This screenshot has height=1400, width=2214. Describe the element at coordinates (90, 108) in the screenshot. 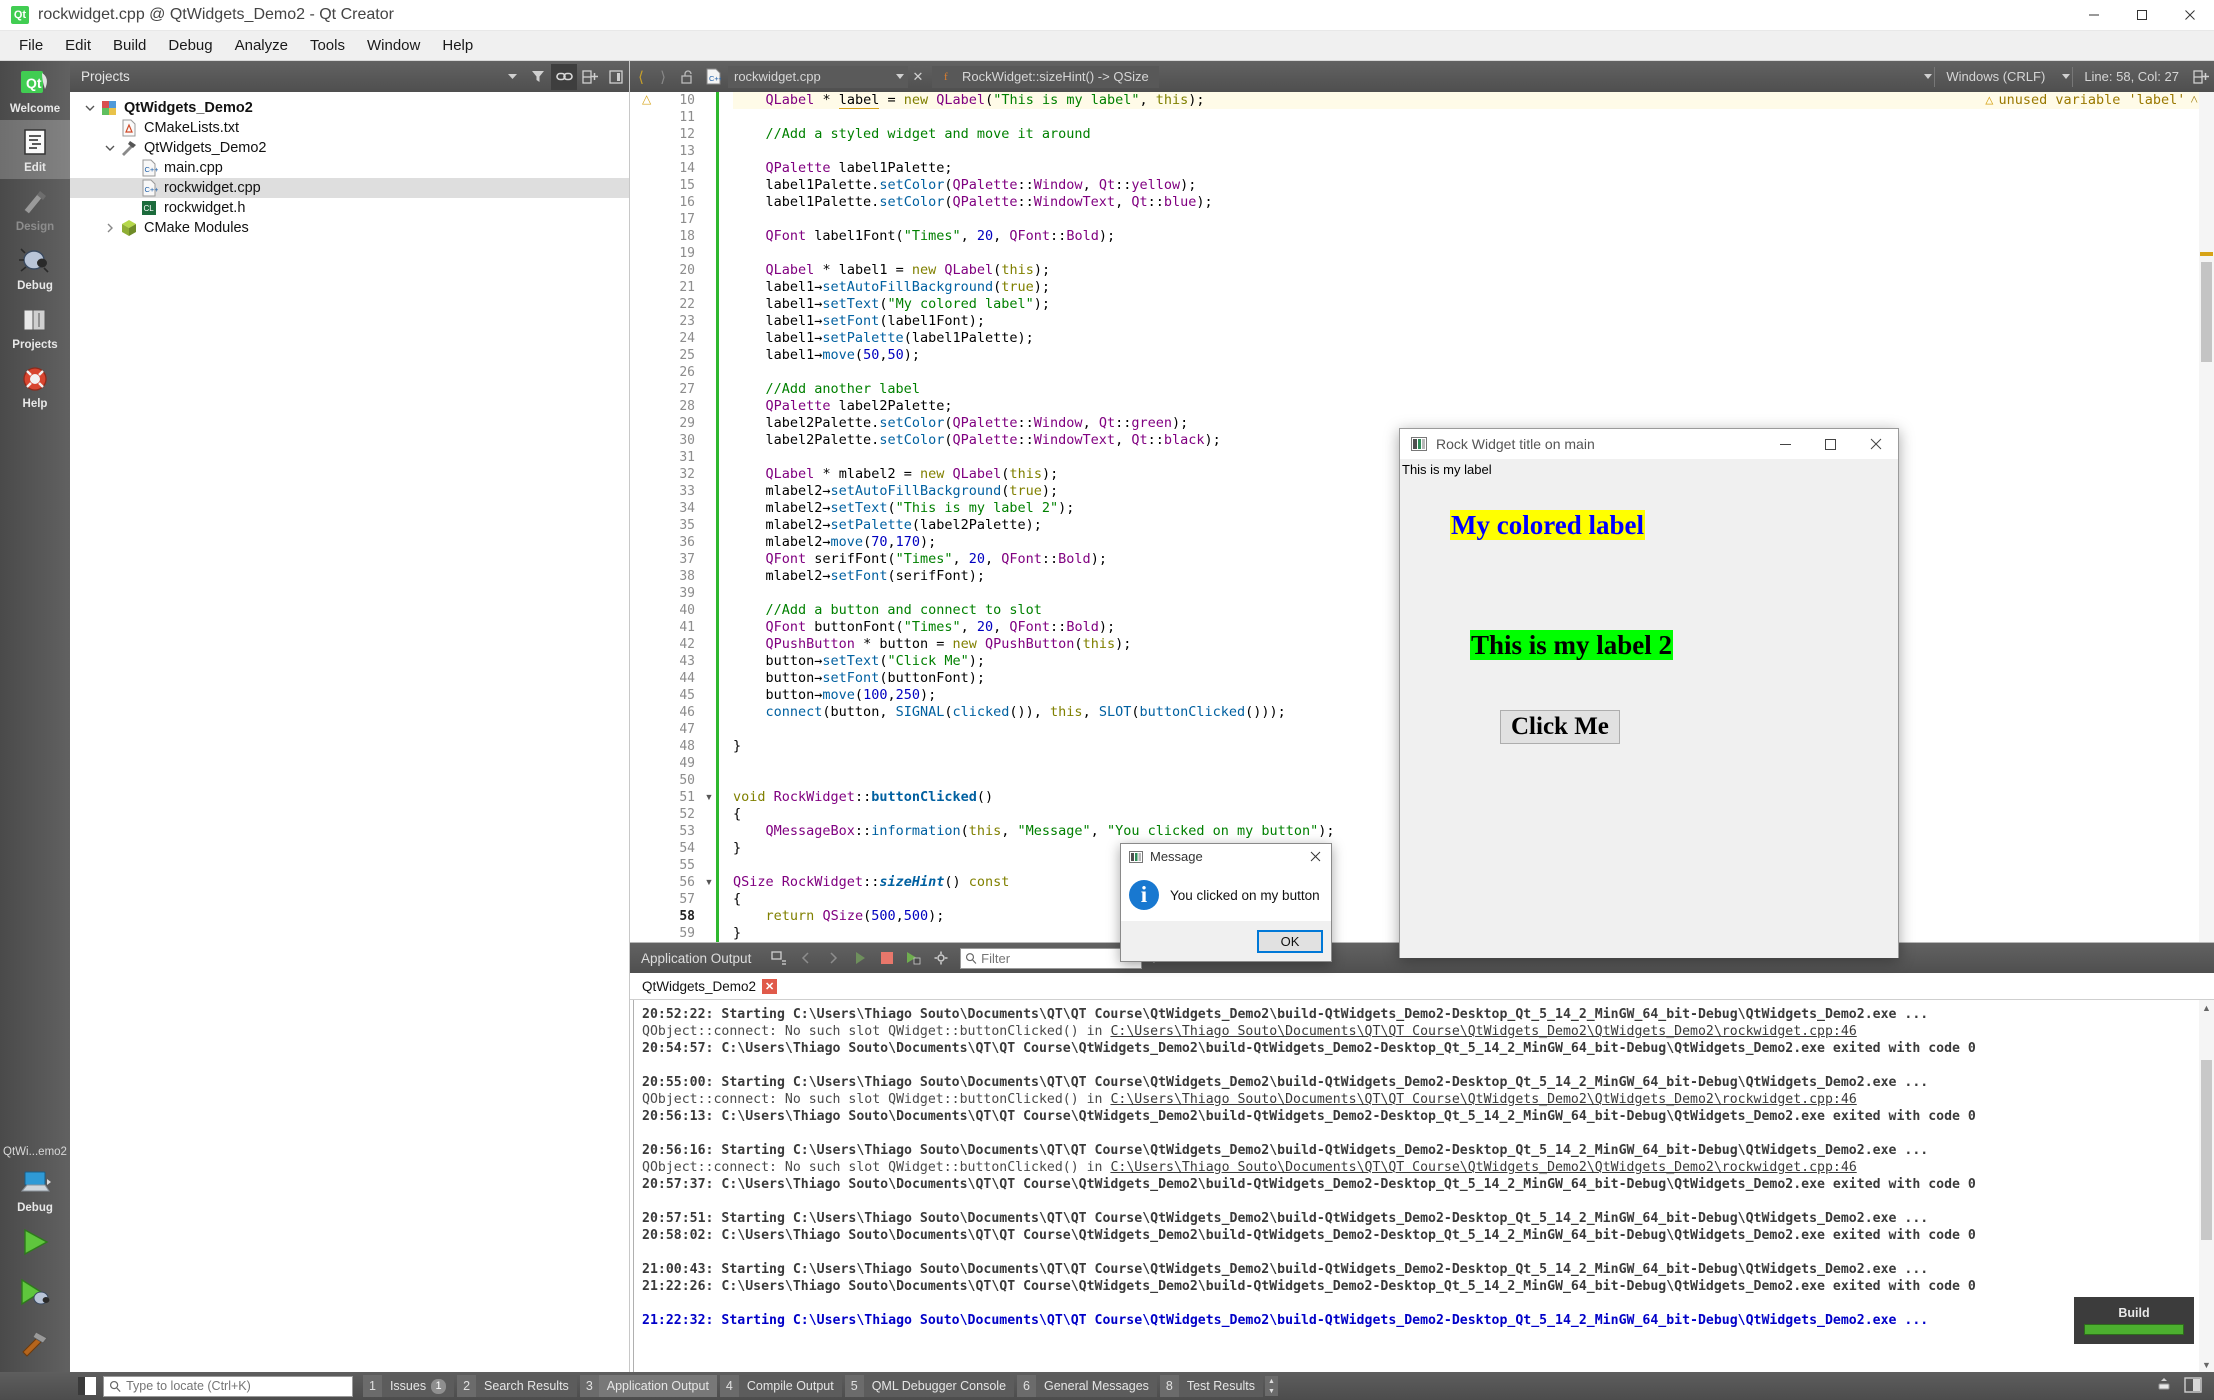

I see `chevron-down-icon` at that location.